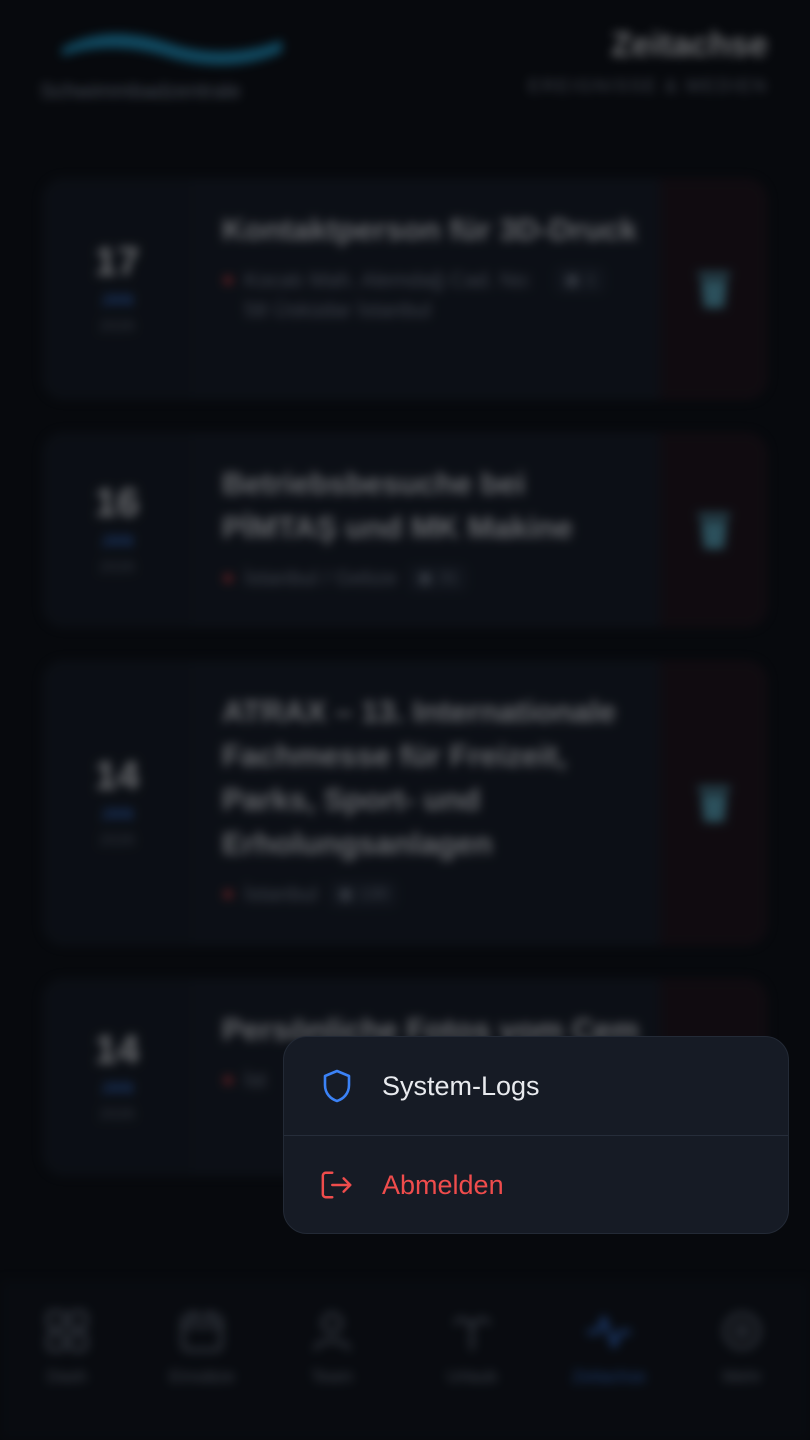 The width and height of the screenshot is (810, 1440). Describe the element at coordinates (689, 45) in the screenshot. I see `page-title: Zeitachse` at that location.